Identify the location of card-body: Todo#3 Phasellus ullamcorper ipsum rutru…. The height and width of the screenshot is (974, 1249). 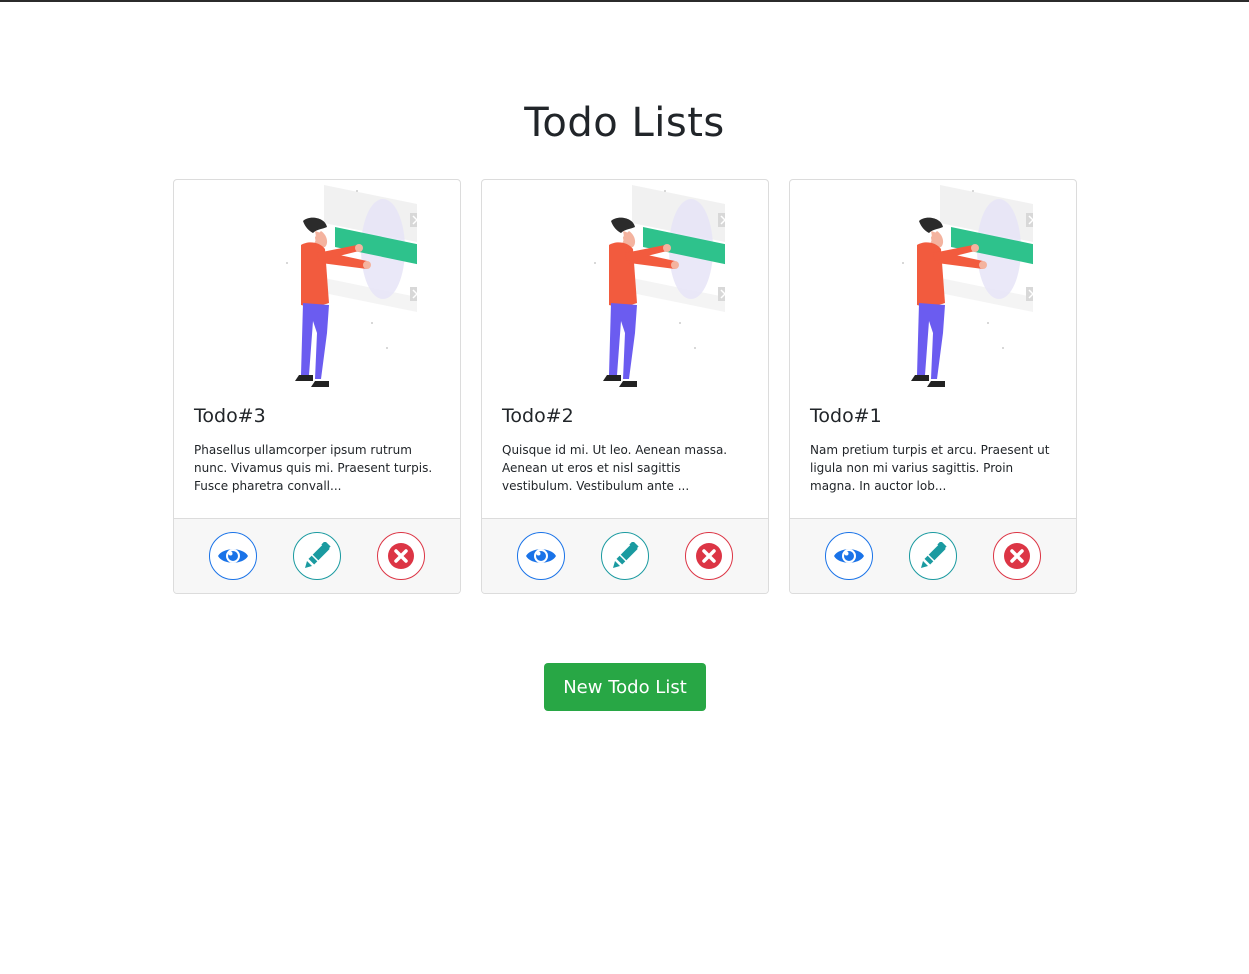
(317, 456).